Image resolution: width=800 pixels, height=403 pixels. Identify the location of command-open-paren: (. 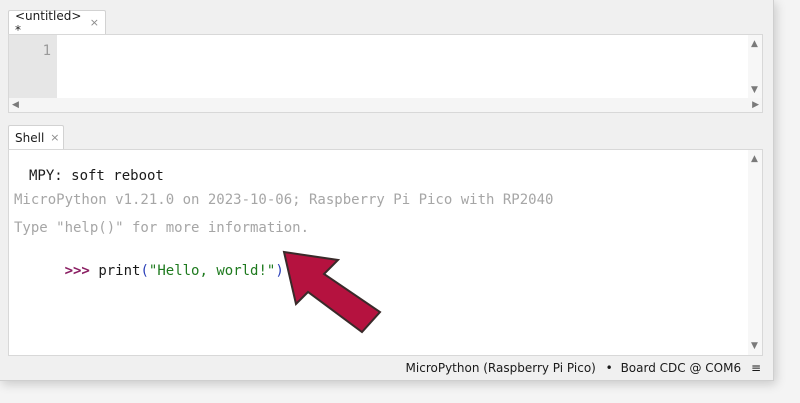
(144, 271).